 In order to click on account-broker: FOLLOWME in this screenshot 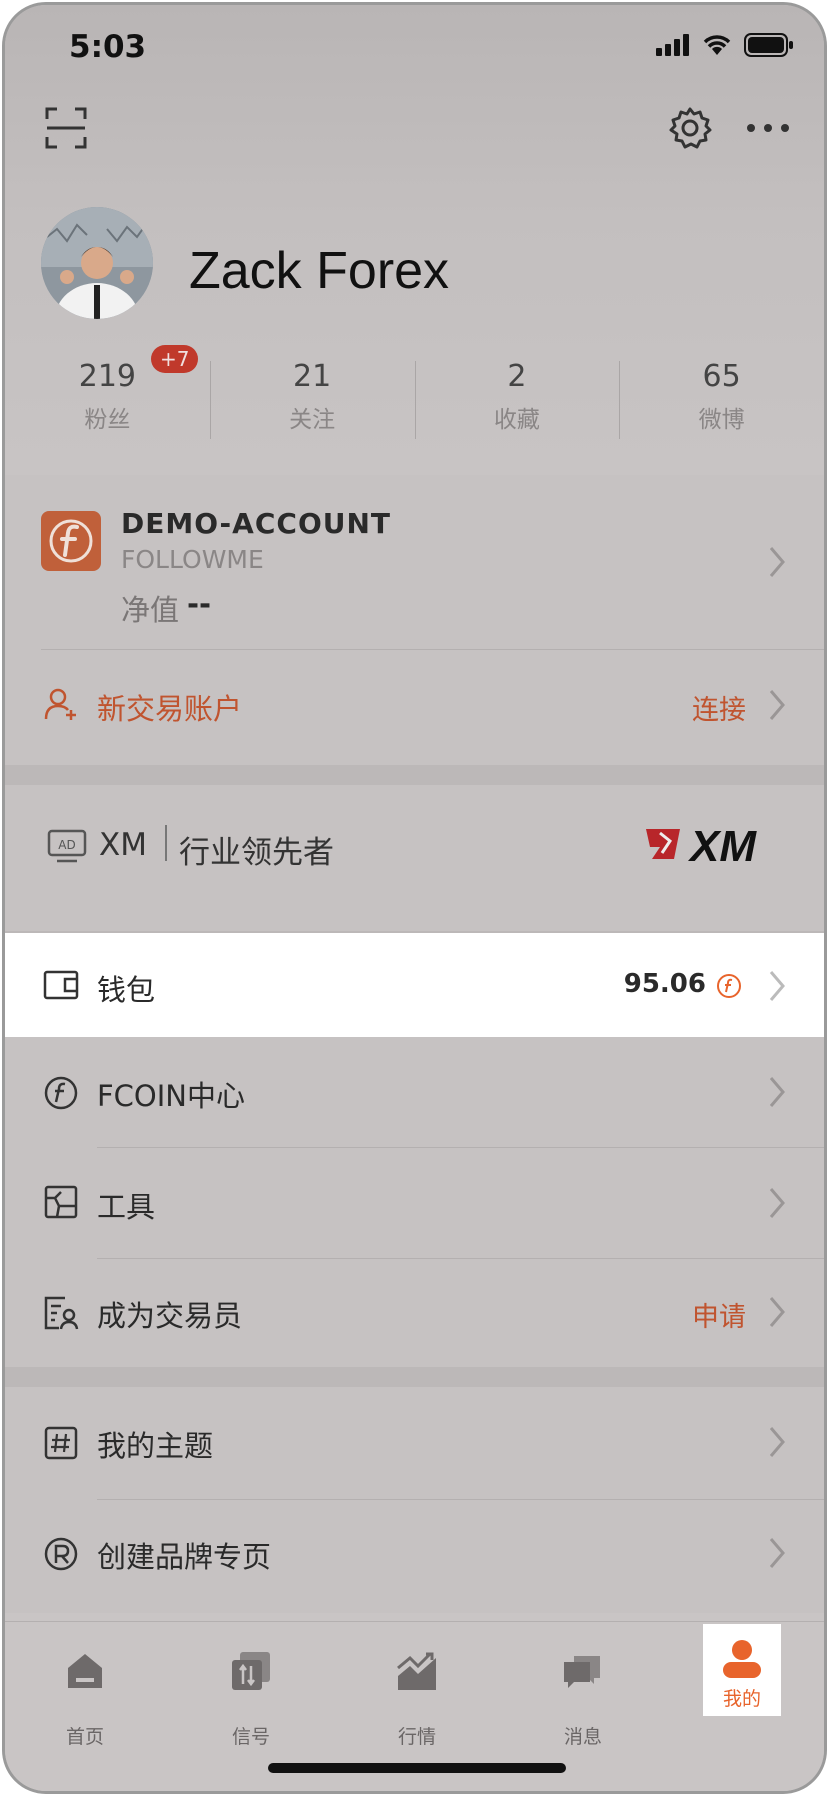, I will do `click(192, 559)`.